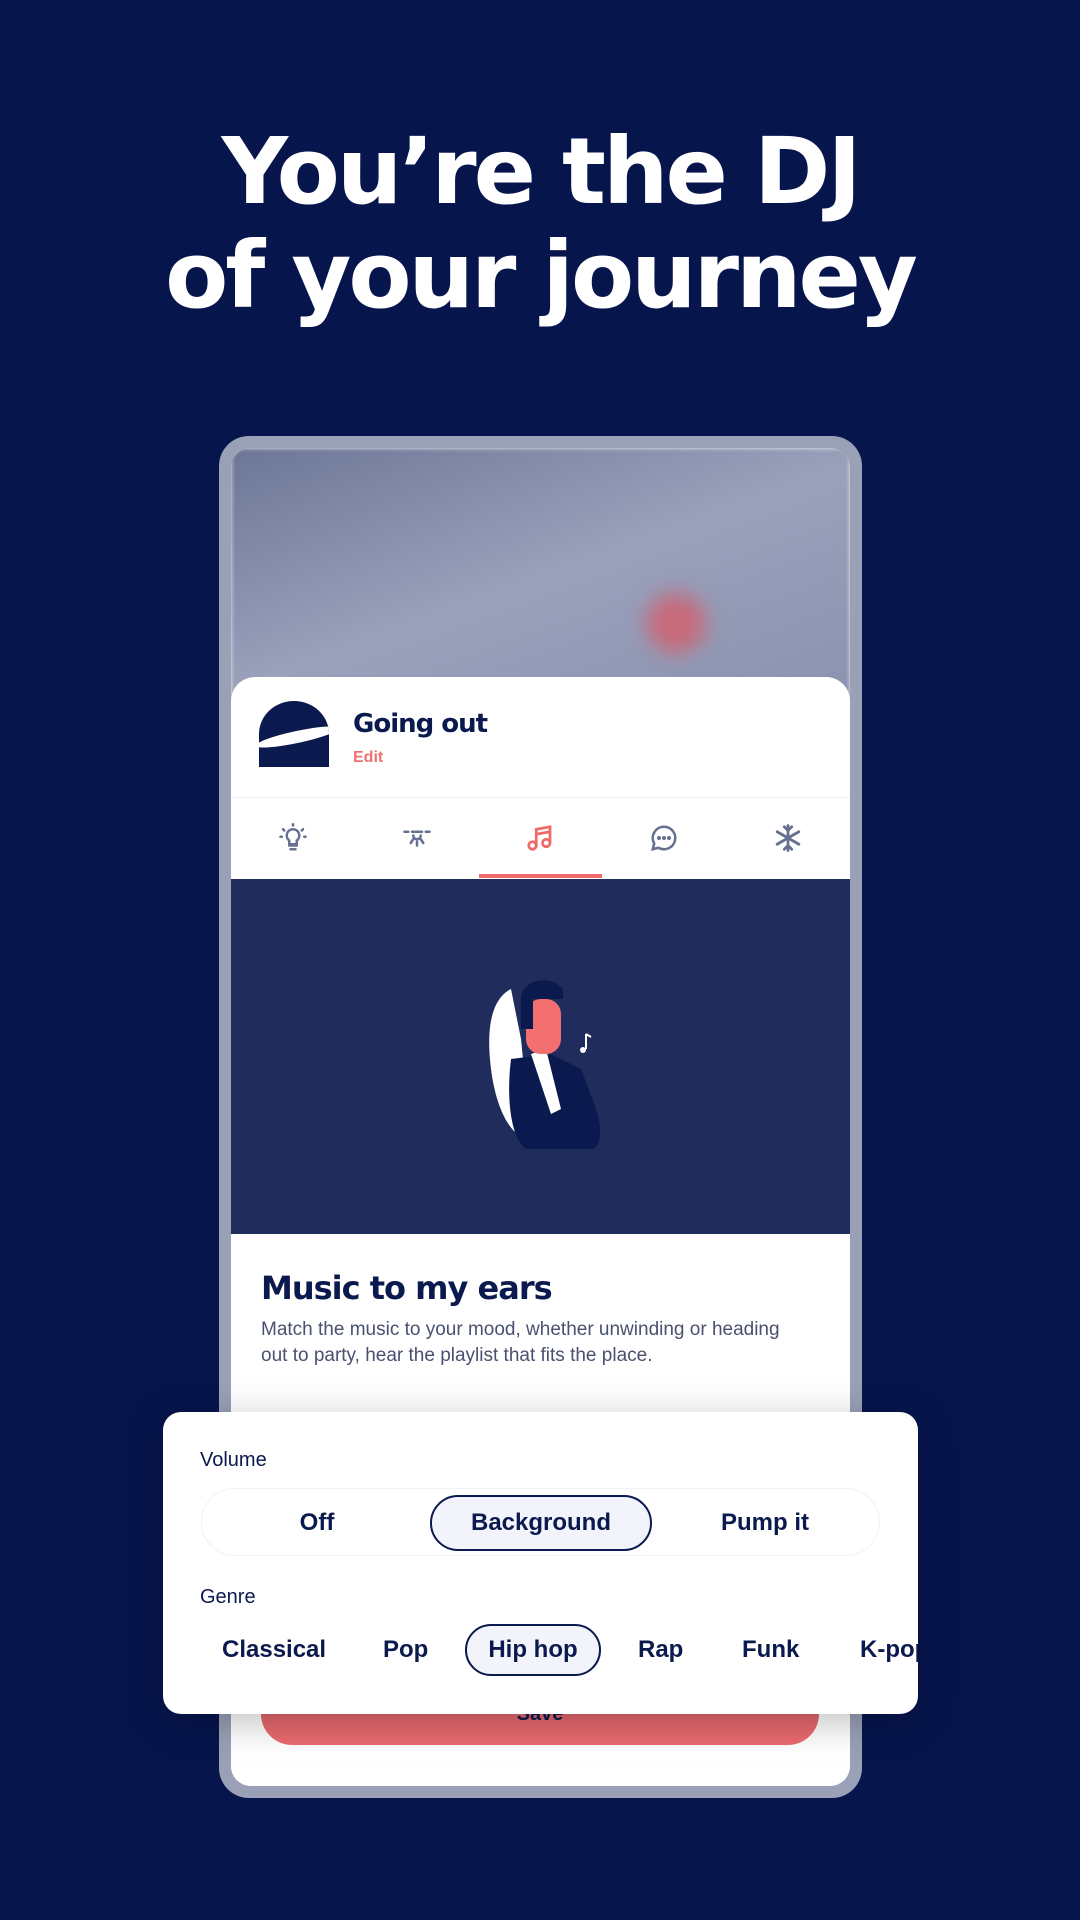  I want to click on ceiling-light-icon, so click(416, 838).